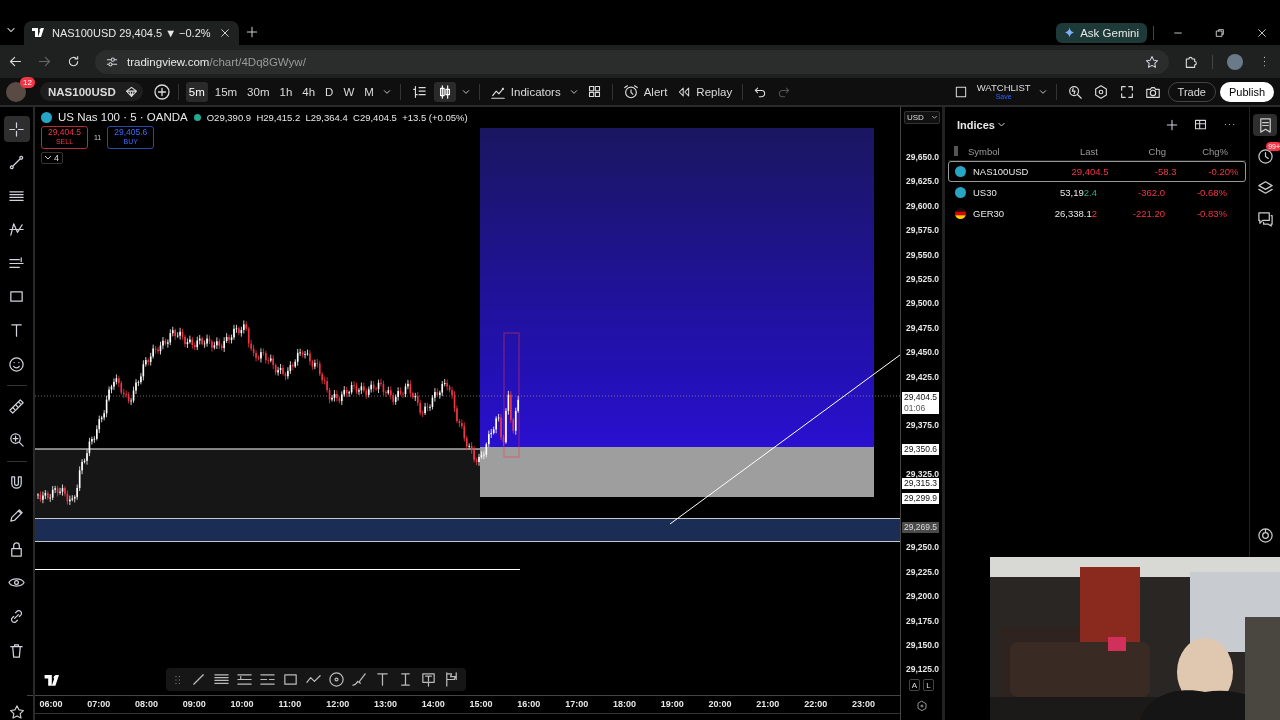 This screenshot has width=1280, height=720. I want to click on symbol-name: NAS100USD, so click(1000, 171).